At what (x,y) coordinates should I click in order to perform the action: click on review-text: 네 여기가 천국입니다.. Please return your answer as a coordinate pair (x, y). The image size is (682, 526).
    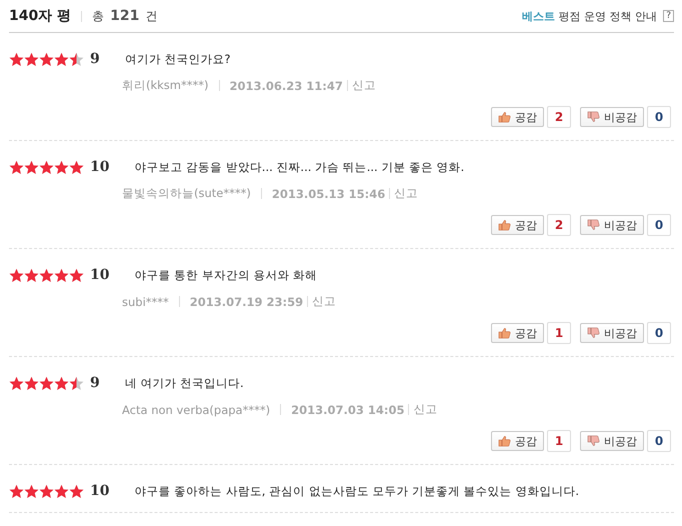
    Looking at the image, I should click on (184, 383).